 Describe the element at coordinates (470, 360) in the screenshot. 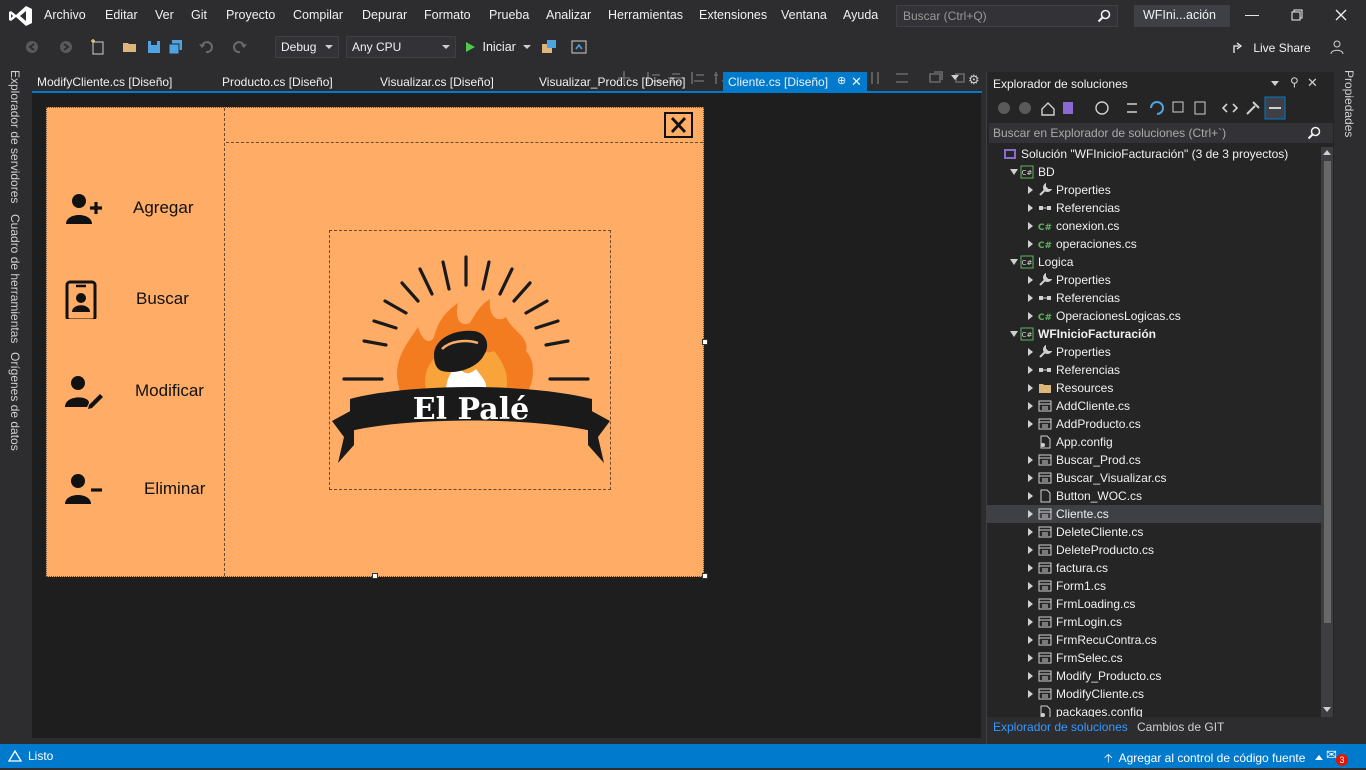

I see `logo-picturebox: El Palé` at that location.